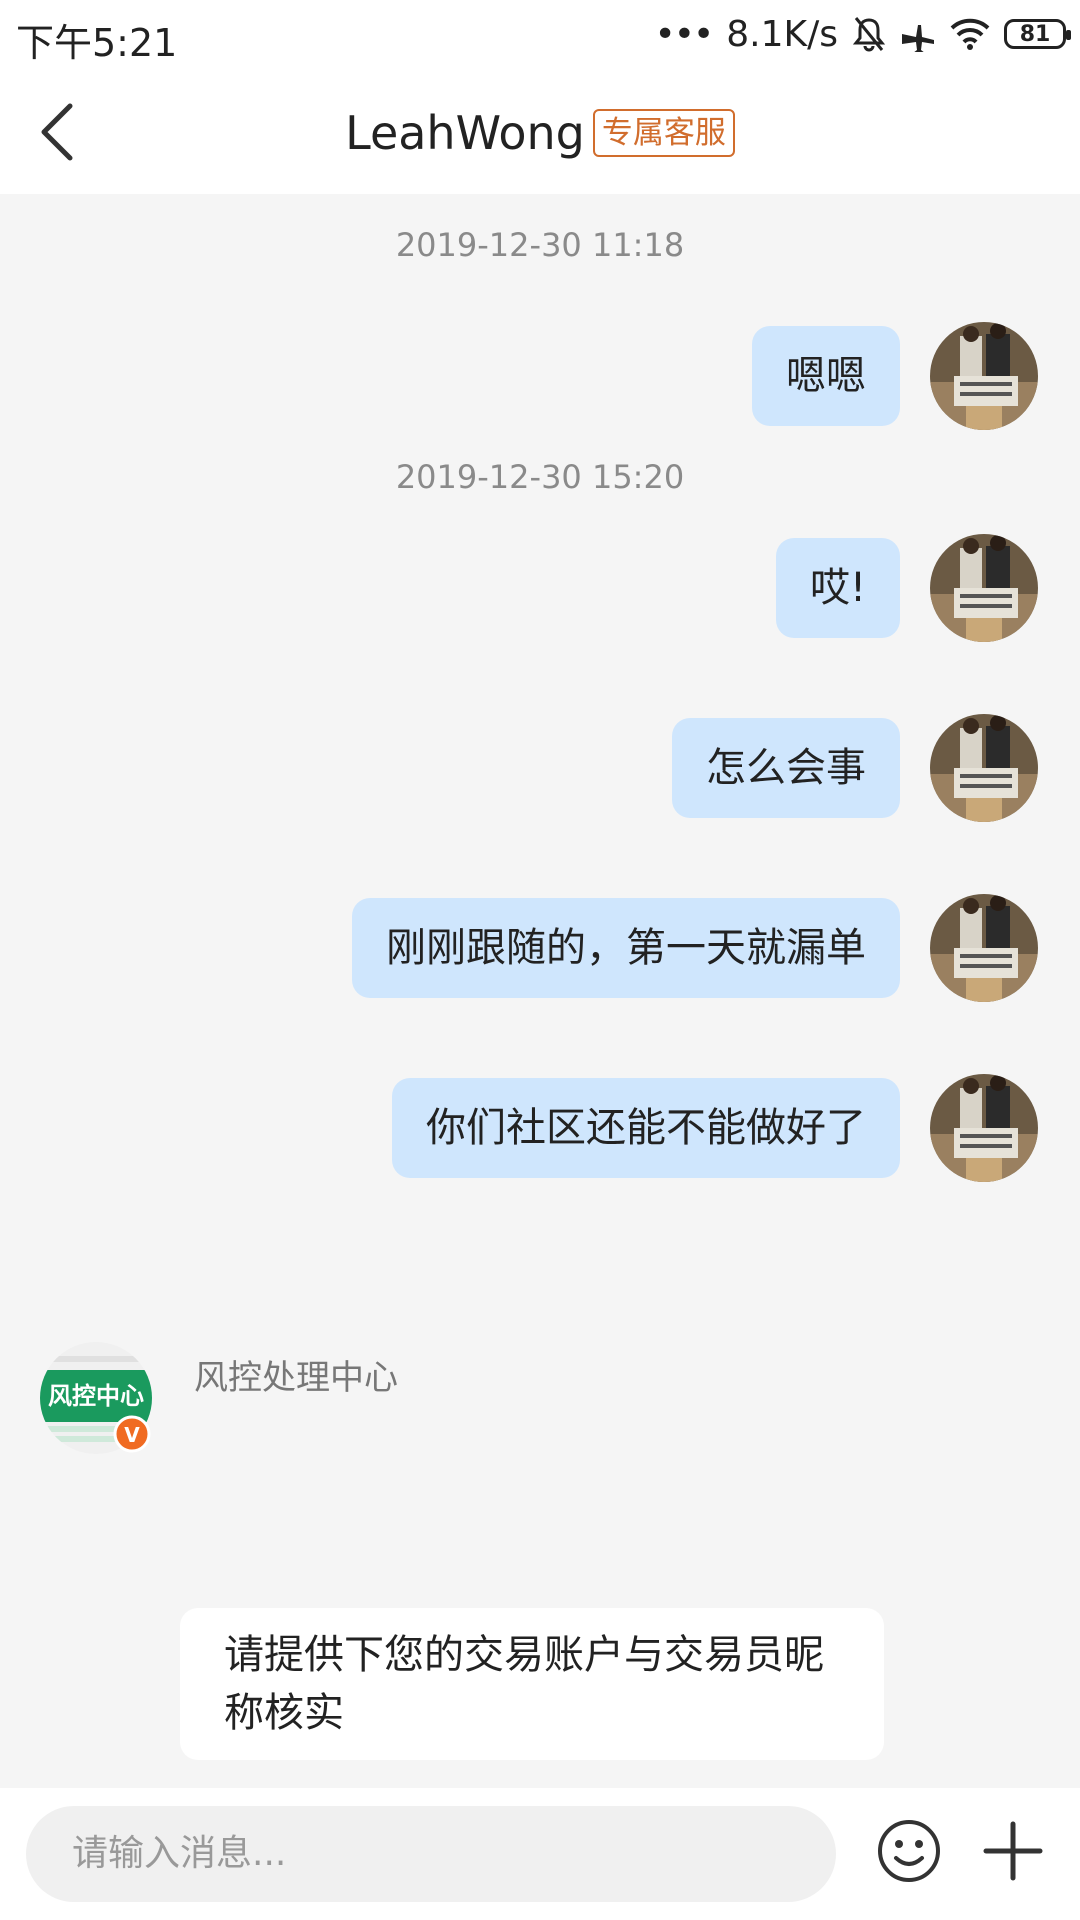 The height and width of the screenshot is (1920, 1080). What do you see at coordinates (540, 35) in the screenshot?
I see `status-bar: 下午5:21 ••• 8.1K/s 81` at bounding box center [540, 35].